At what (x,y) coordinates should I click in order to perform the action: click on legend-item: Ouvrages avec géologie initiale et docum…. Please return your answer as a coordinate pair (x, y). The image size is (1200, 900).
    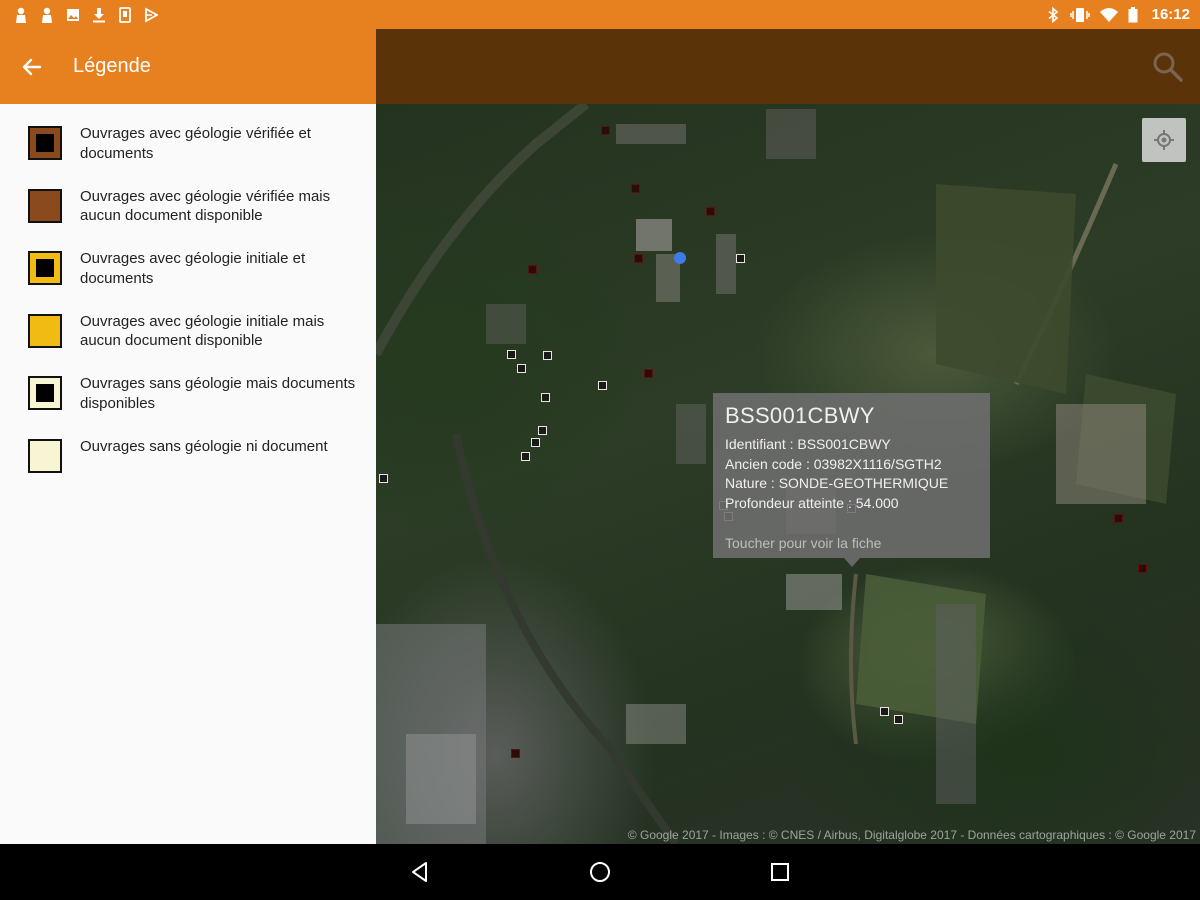
    Looking at the image, I should click on (188, 280).